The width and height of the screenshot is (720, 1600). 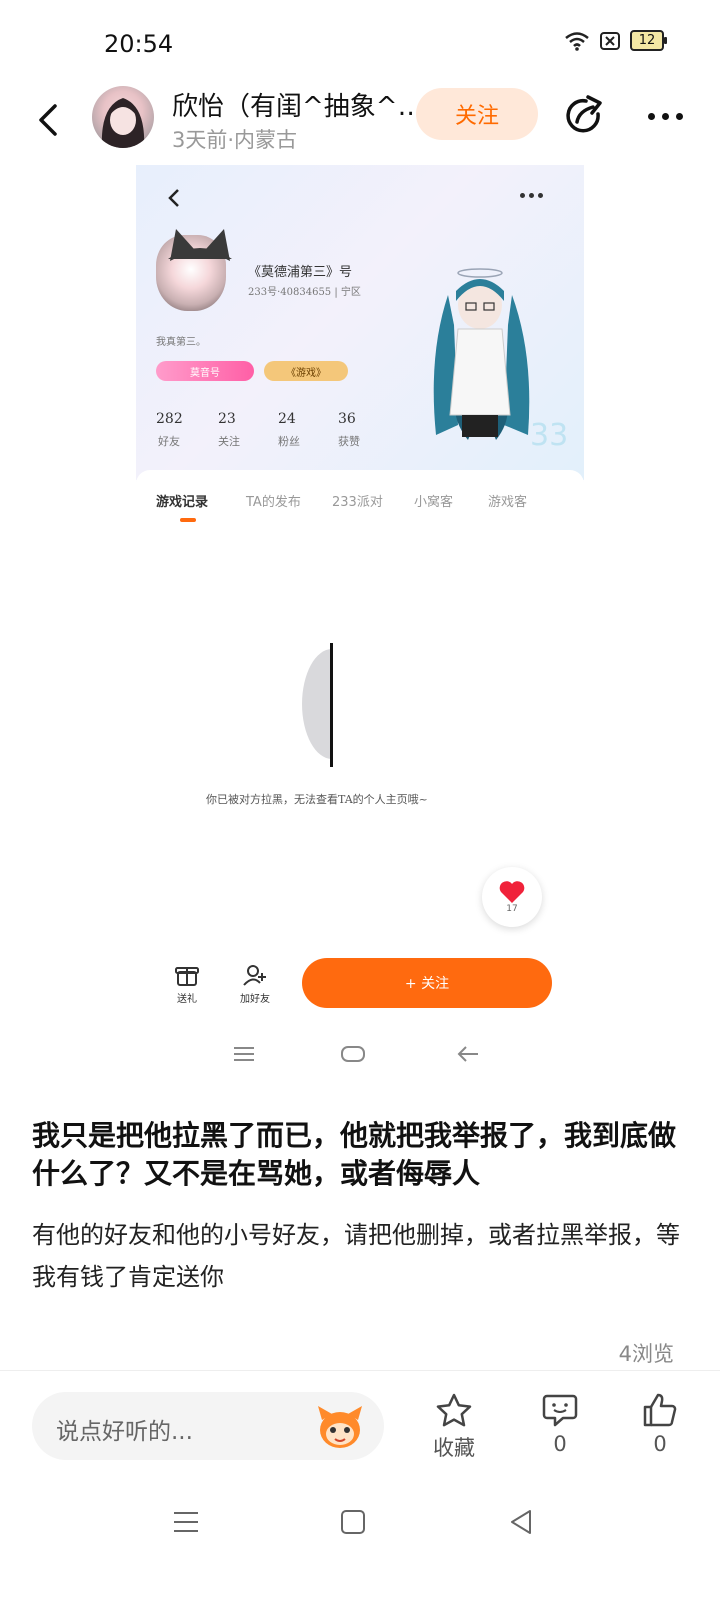 I want to click on system-home-icon, so click(x=353, y=1522).